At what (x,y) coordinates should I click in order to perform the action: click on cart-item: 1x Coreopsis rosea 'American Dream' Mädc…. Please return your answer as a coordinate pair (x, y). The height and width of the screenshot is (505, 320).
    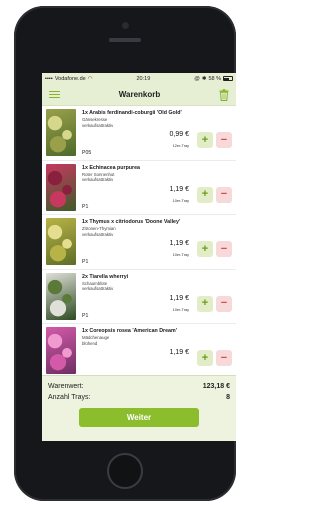
    Looking at the image, I should click on (139, 349).